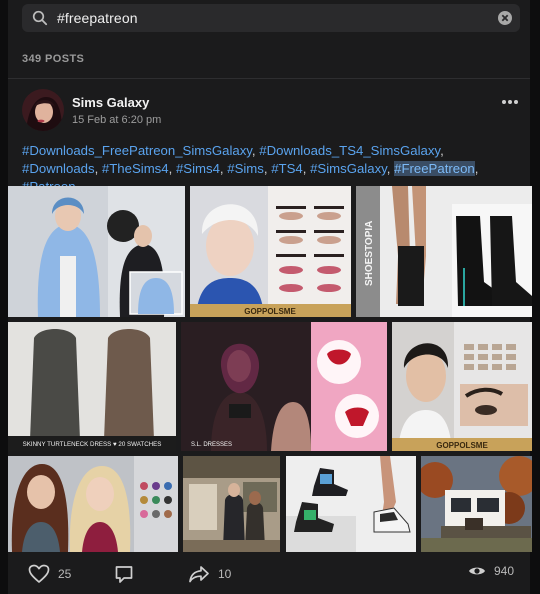  Describe the element at coordinates (269, 575) in the screenshot. I see `post-actions: 25 10 940` at that location.